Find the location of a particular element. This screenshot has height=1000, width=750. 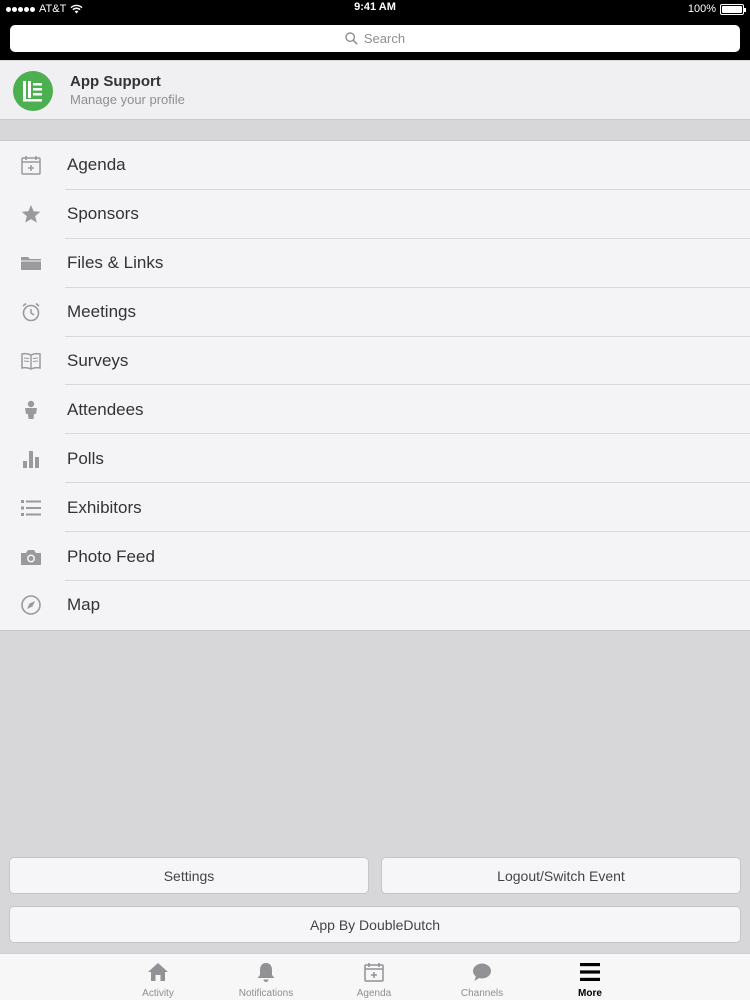

tab-channels: Channels is located at coordinates (482, 977).